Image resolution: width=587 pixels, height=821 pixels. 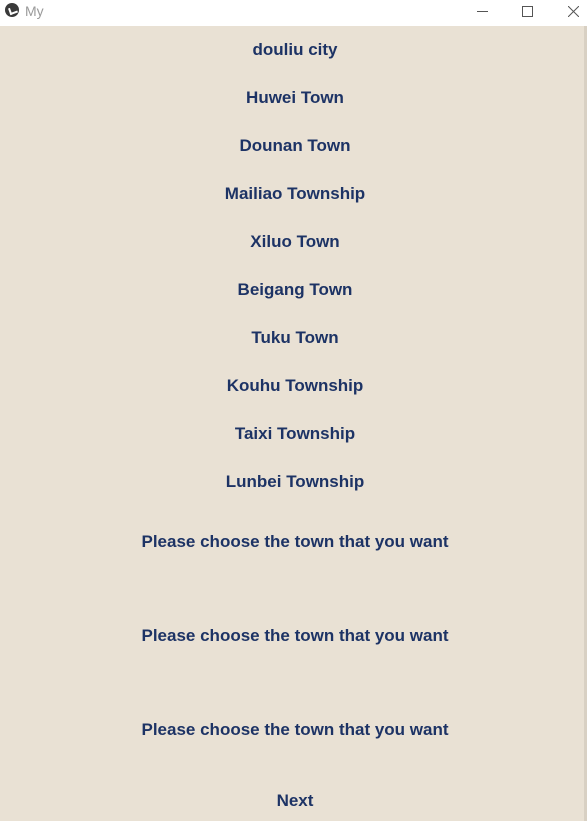 What do you see at coordinates (293, 194) in the screenshot?
I see `town-option-mailiao: Mailiao Township` at bounding box center [293, 194].